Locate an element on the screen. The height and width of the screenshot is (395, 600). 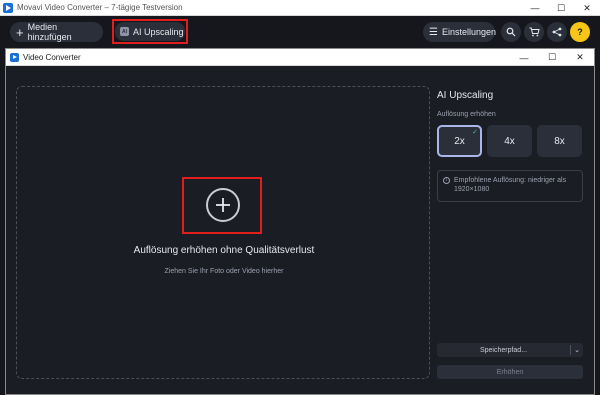
share-icon is located at coordinates (557, 32).